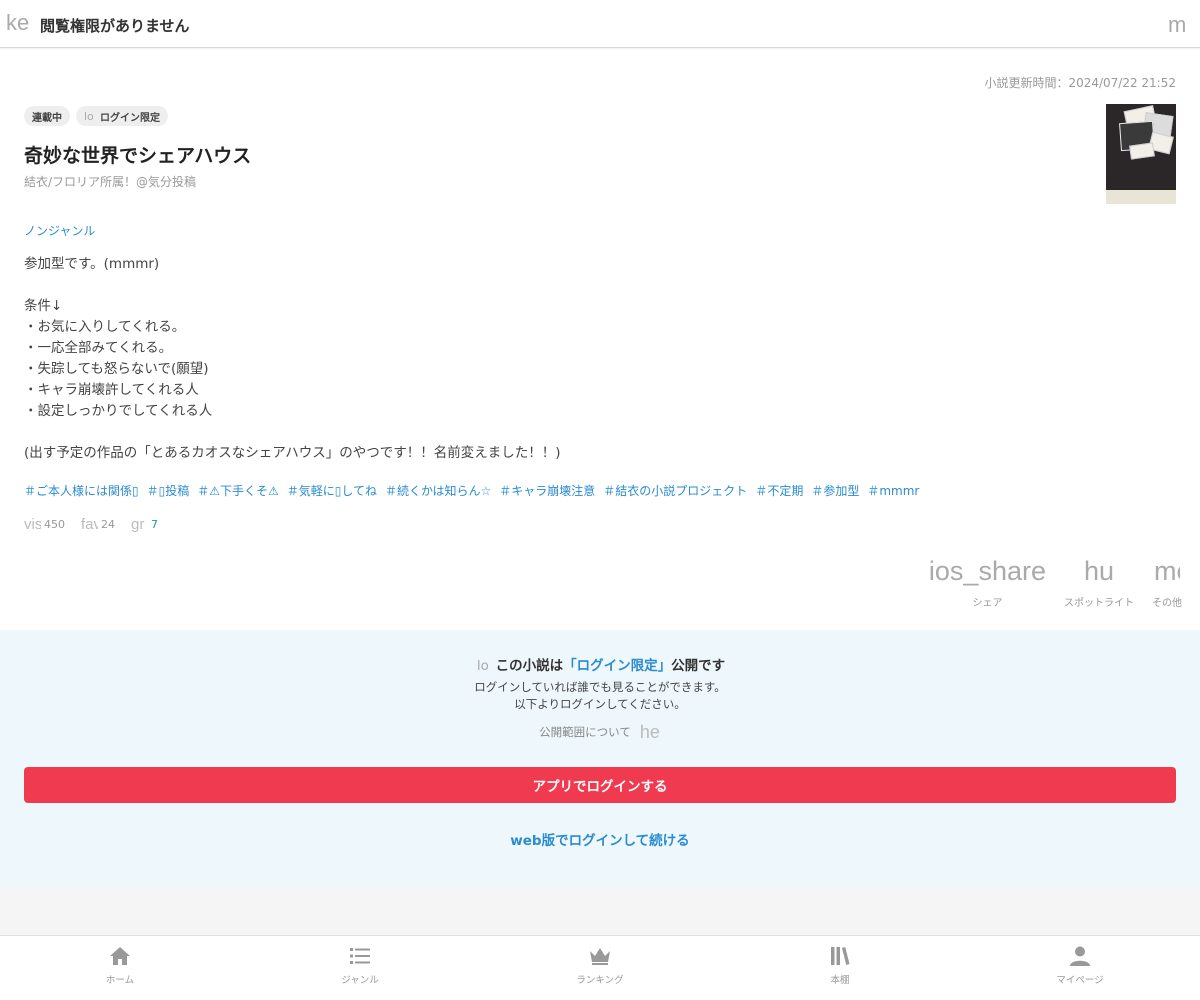 This screenshot has width=1200, height=1000. Describe the element at coordinates (600, 785) in the screenshot. I see `app-login-button: アプリでログインする` at that location.